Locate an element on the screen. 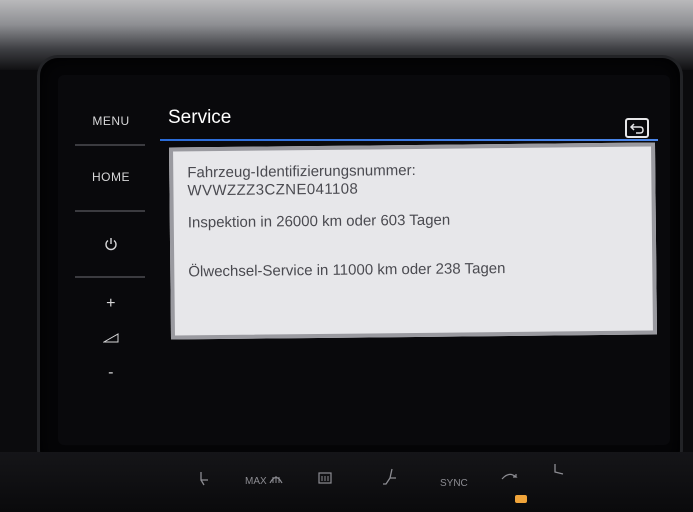  max-label: MAX is located at coordinates (256, 481).